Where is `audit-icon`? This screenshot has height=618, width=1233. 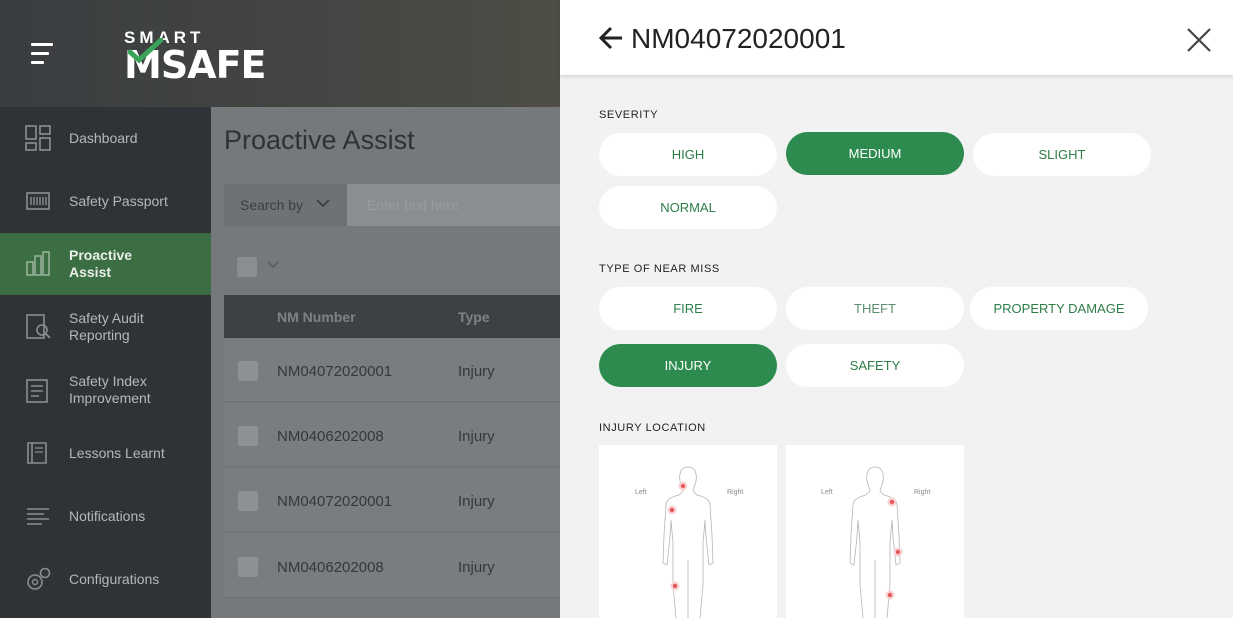 audit-icon is located at coordinates (38, 326).